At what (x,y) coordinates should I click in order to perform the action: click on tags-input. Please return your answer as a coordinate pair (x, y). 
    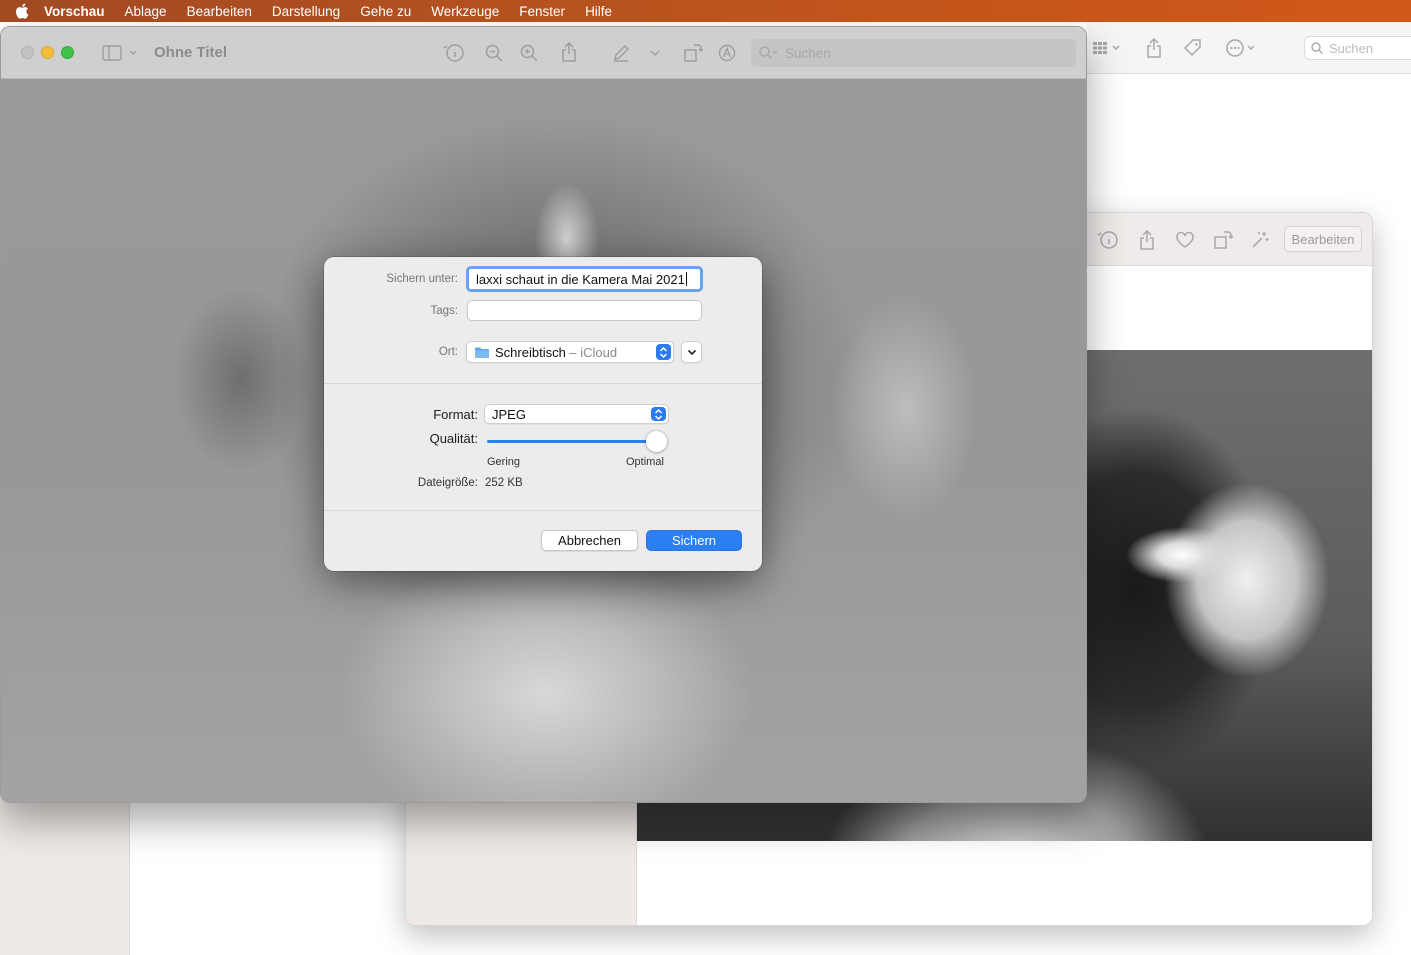
    Looking at the image, I should click on (584, 310).